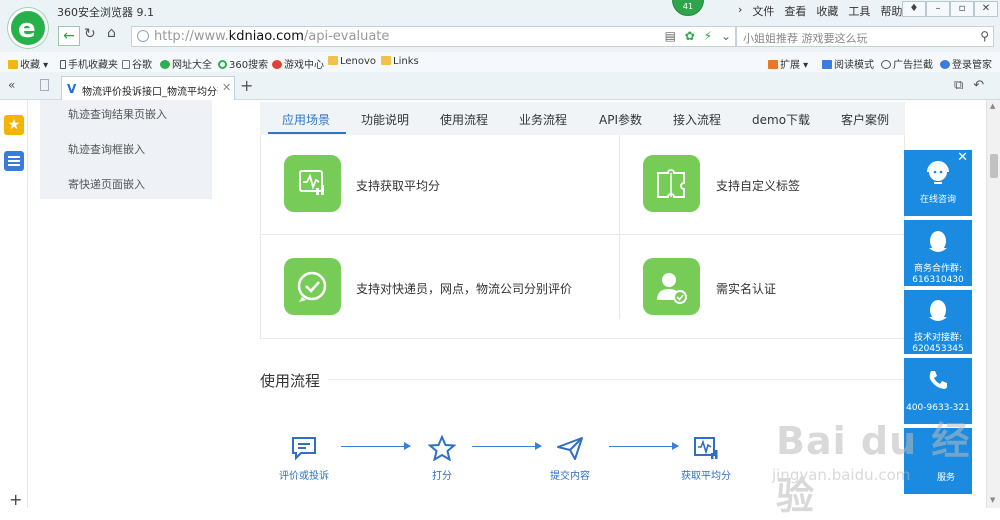 This screenshot has width=1000, height=520. I want to click on menu-item-help: 帮助, so click(891, 11).